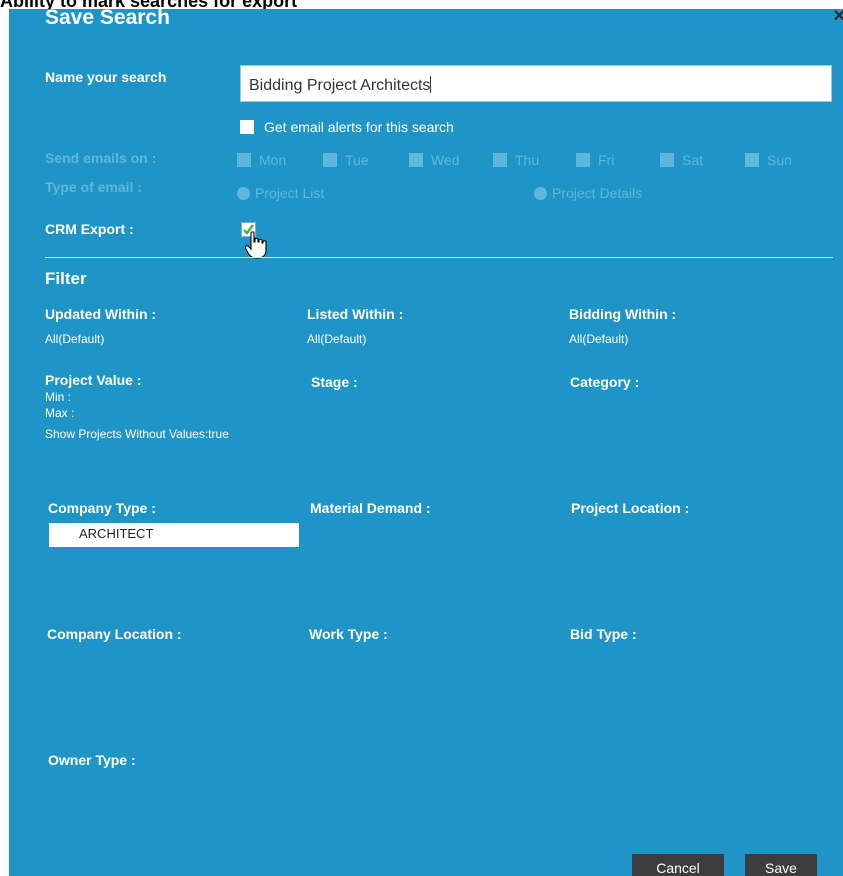  I want to click on day-option-thu: Thu, so click(516, 160).